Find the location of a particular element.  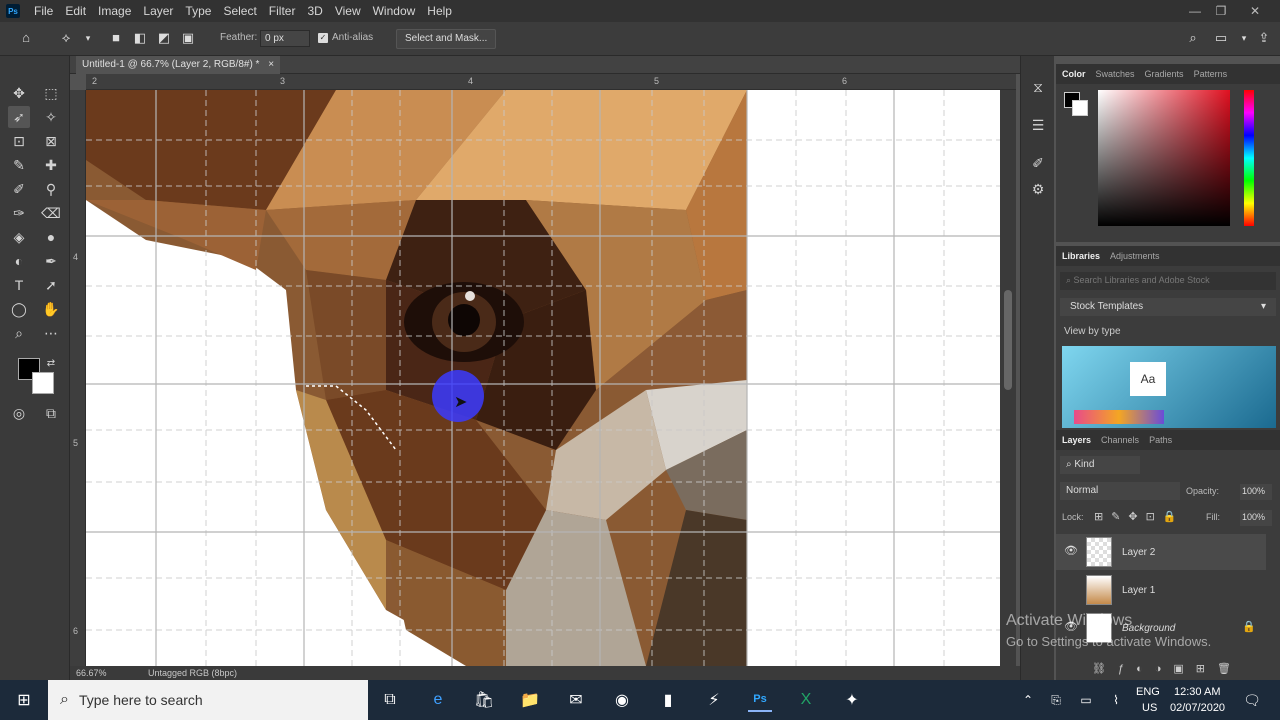

chevron-down-icon: ▾ is located at coordinates (88, 38).